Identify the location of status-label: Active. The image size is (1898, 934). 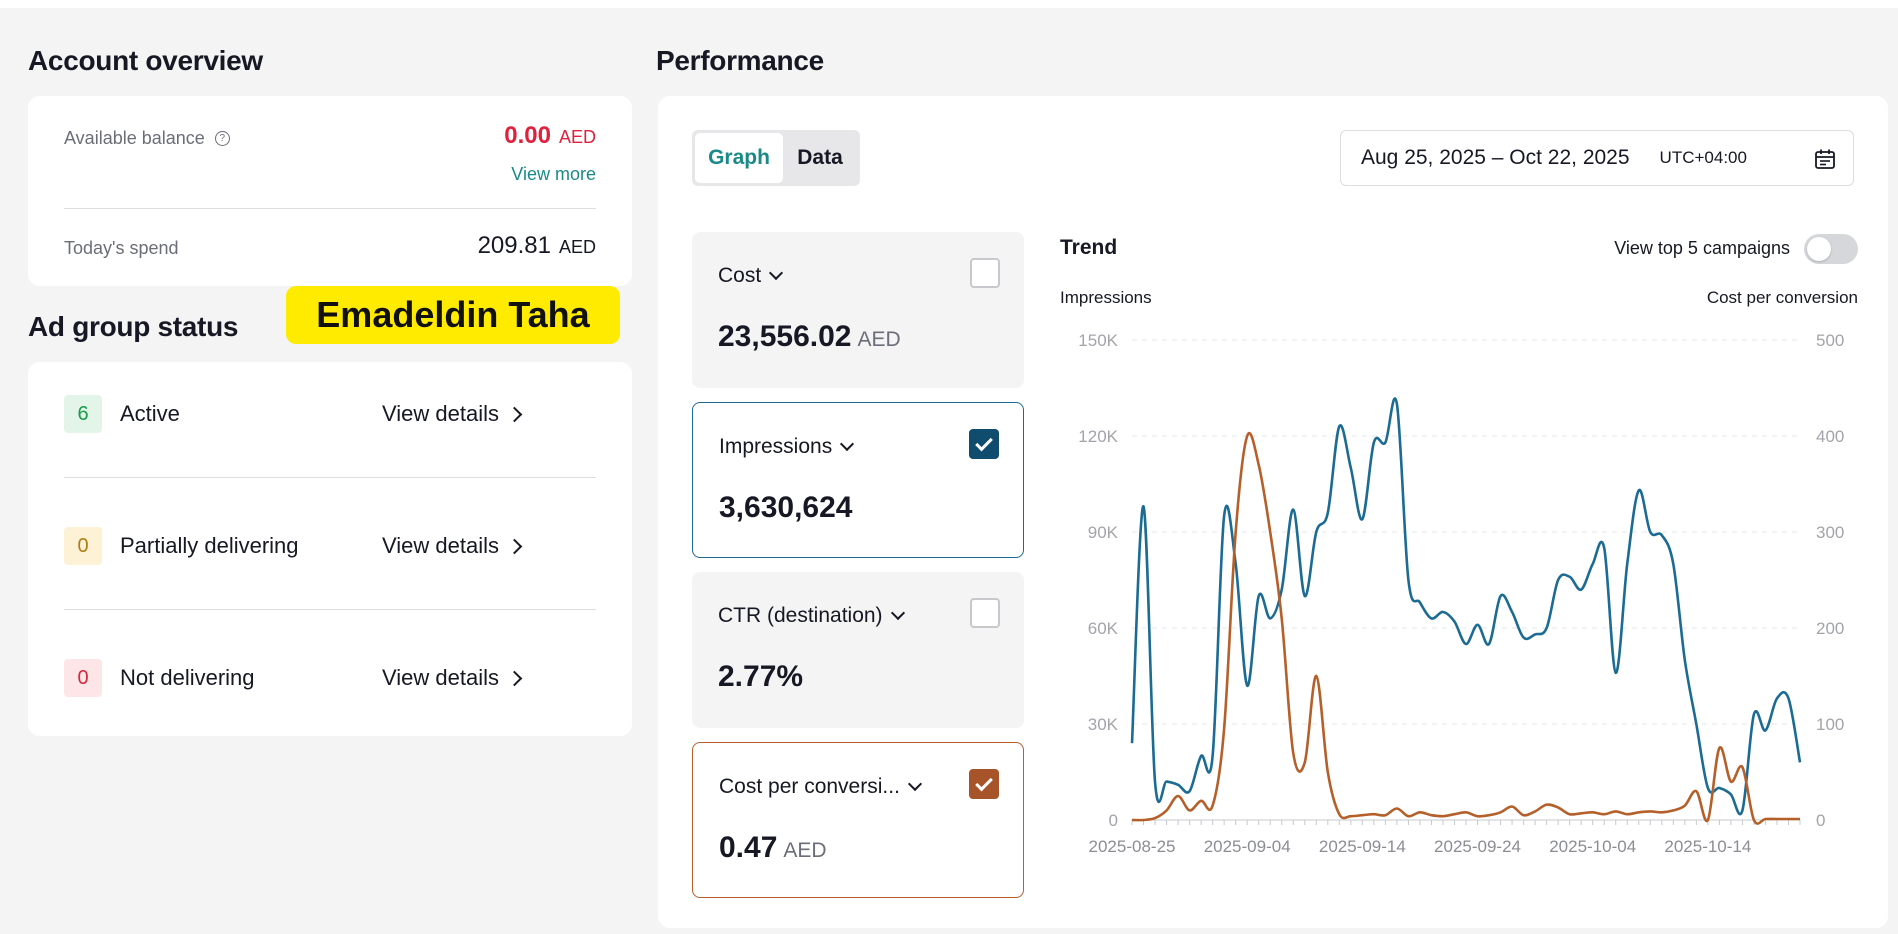
(150, 413).